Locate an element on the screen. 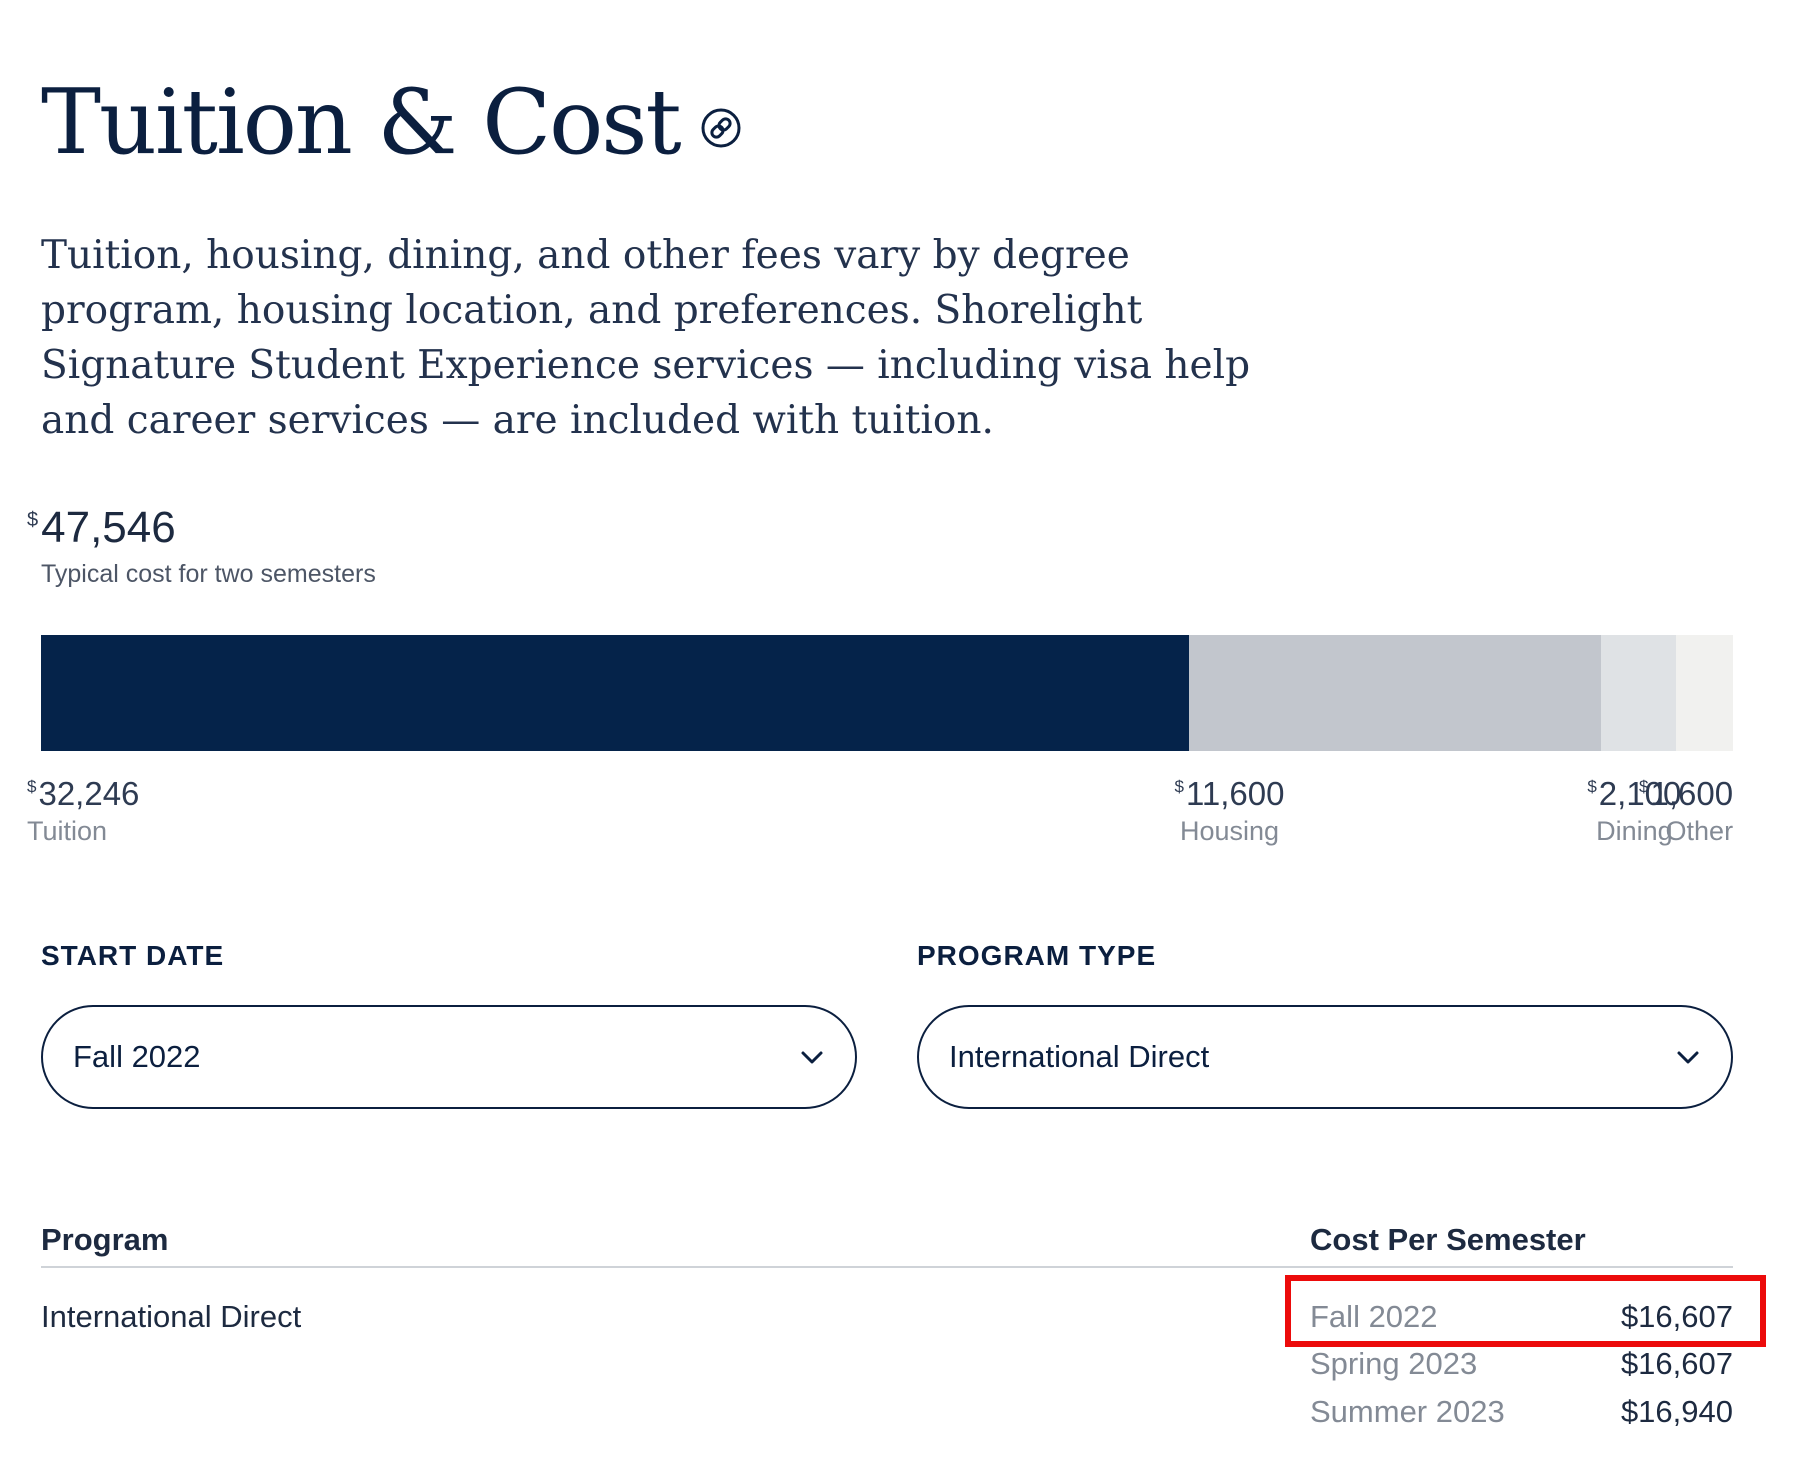  start-date-value: Fall 2022 is located at coordinates (137, 1056).